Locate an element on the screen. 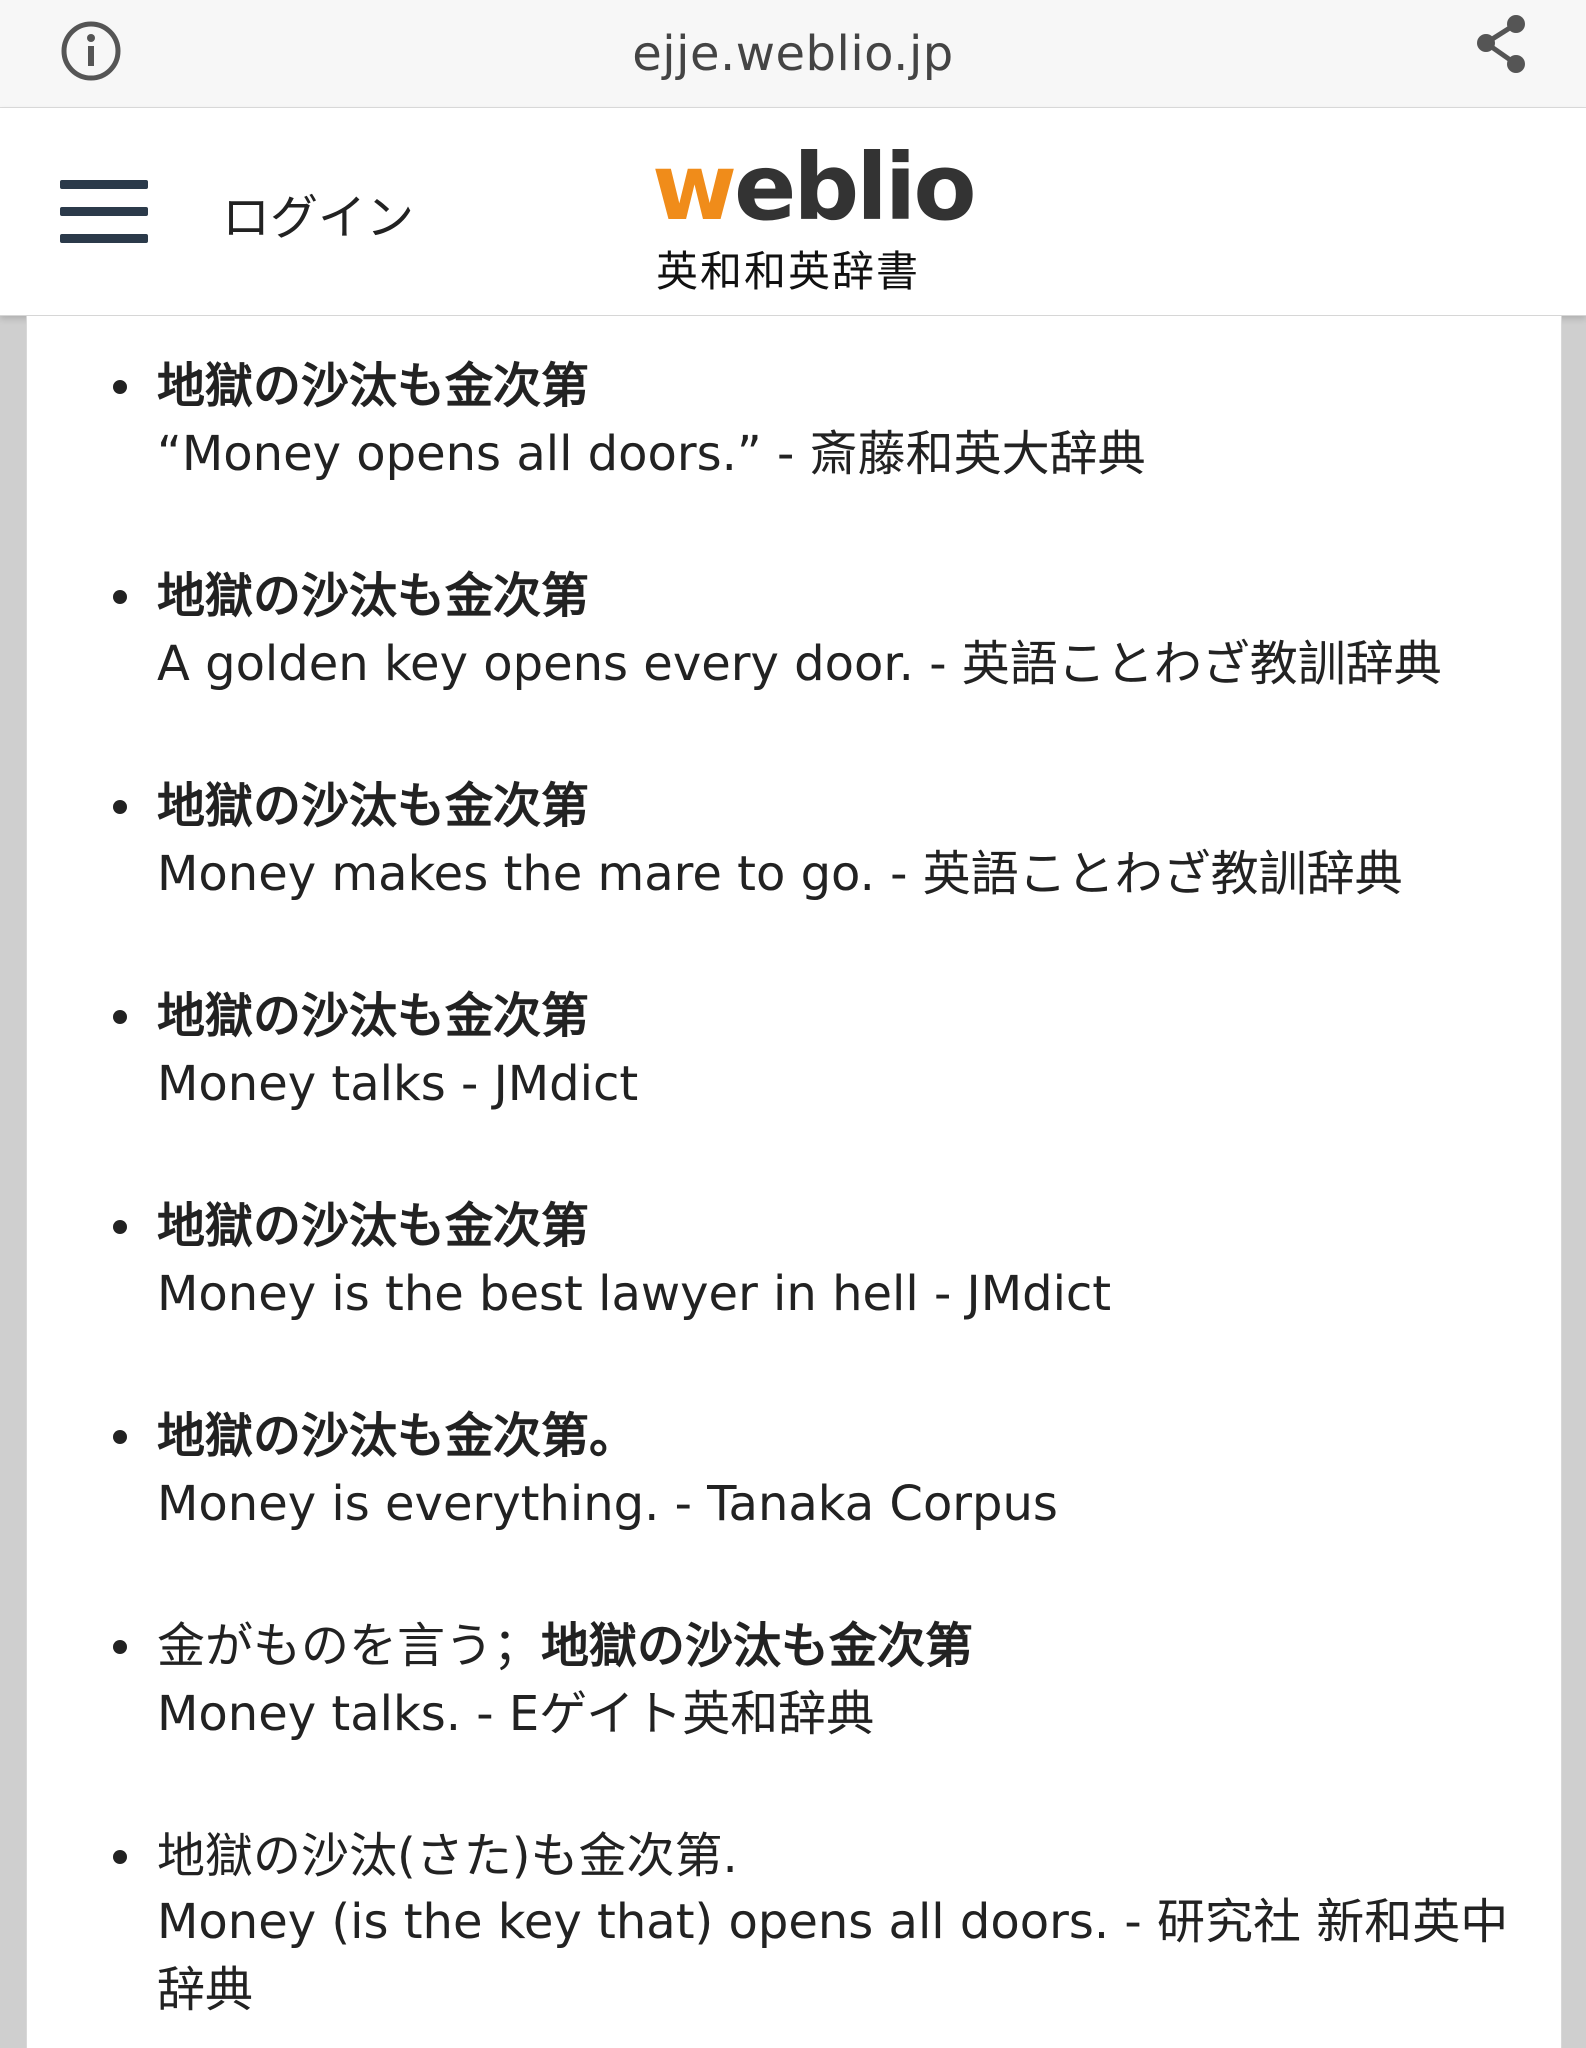 This screenshot has width=1586, height=2048. info-circle-icon is located at coordinates (91, 51).